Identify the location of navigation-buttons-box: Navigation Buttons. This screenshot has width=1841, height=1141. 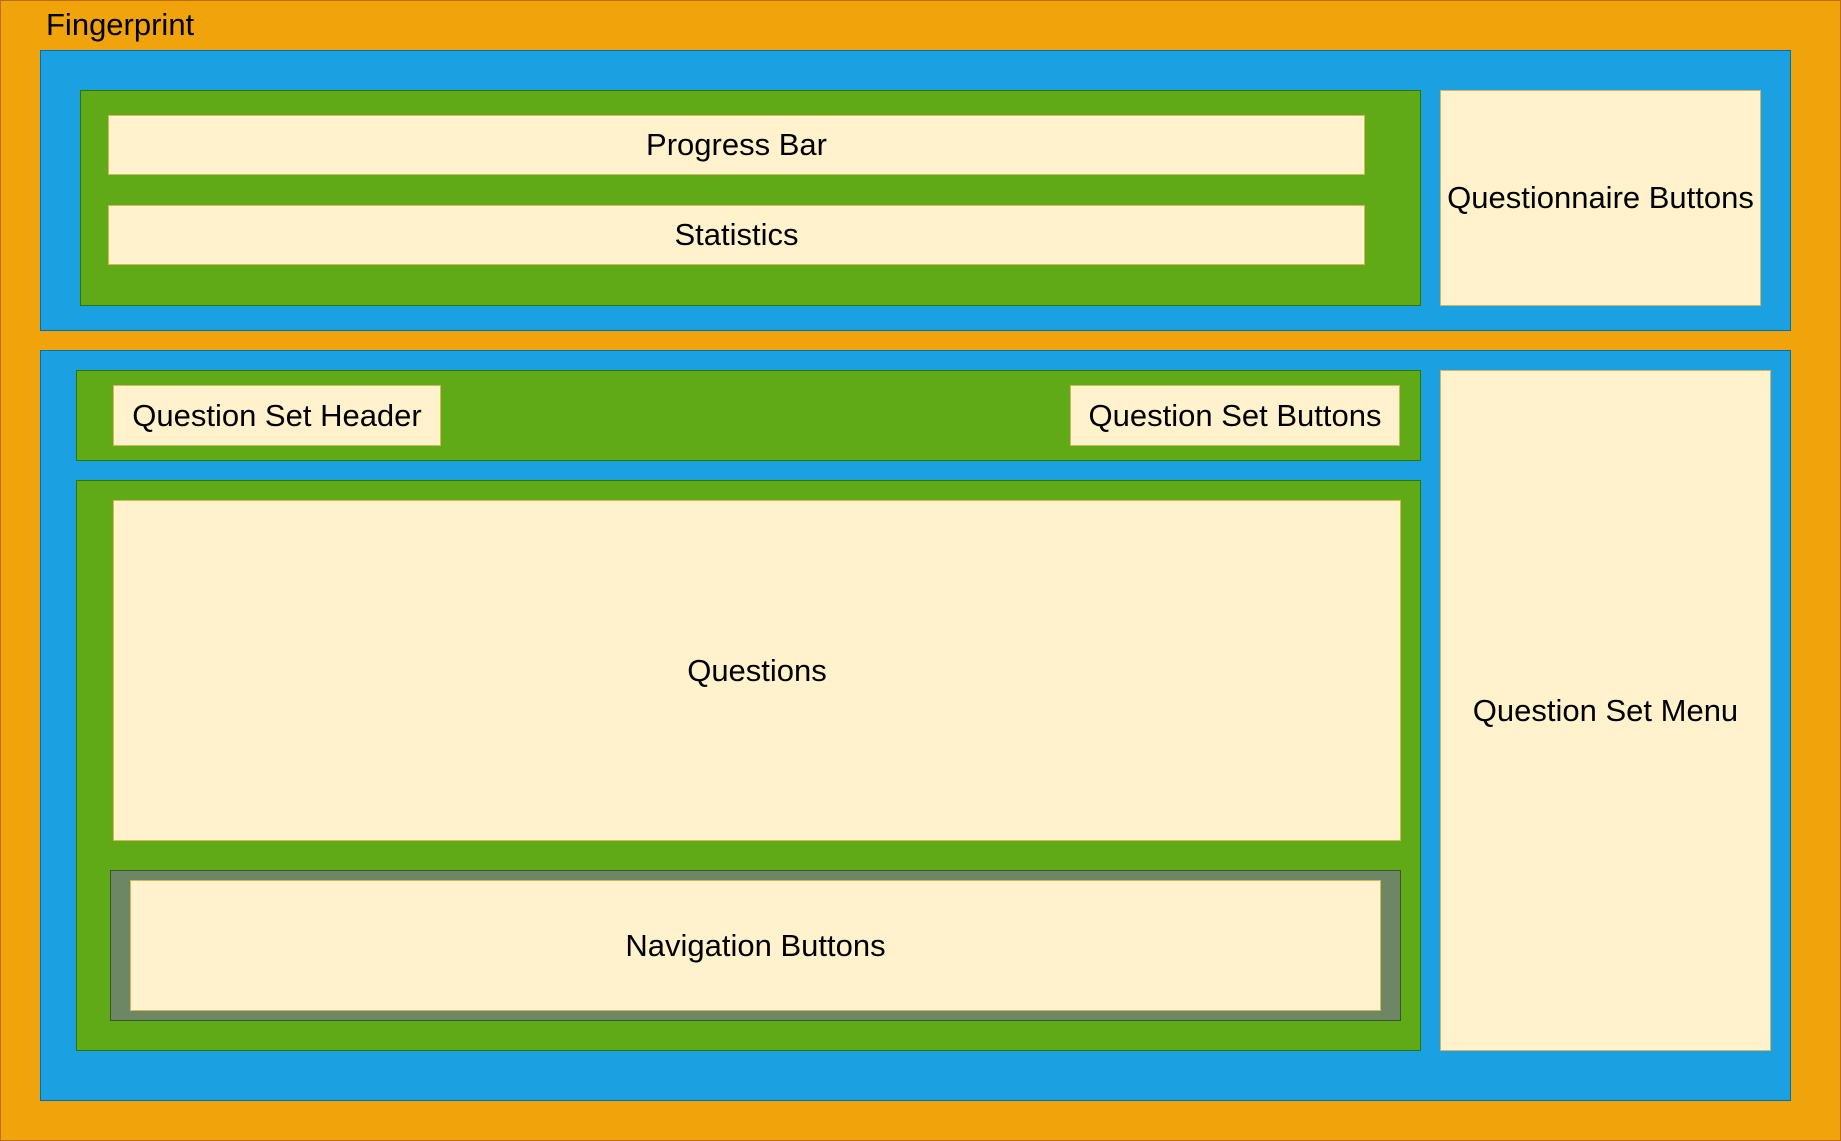
(755, 945).